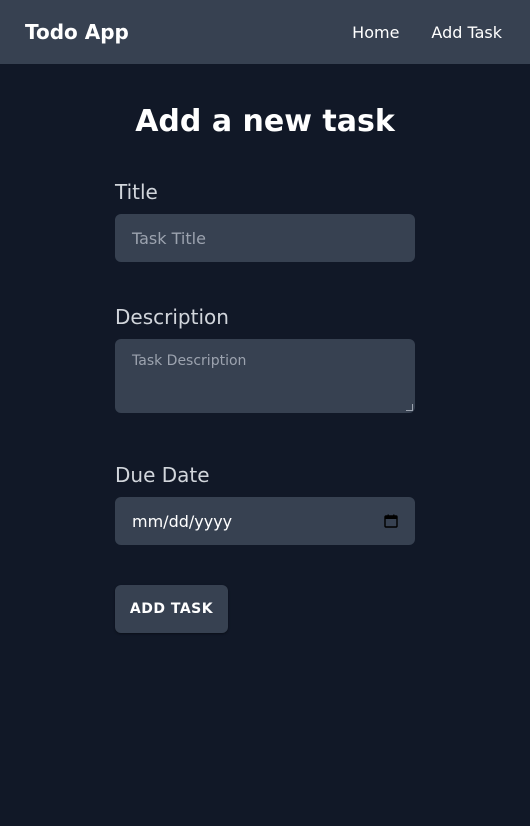  I want to click on due-date-value: mm/dd/yyyy, so click(182, 521).